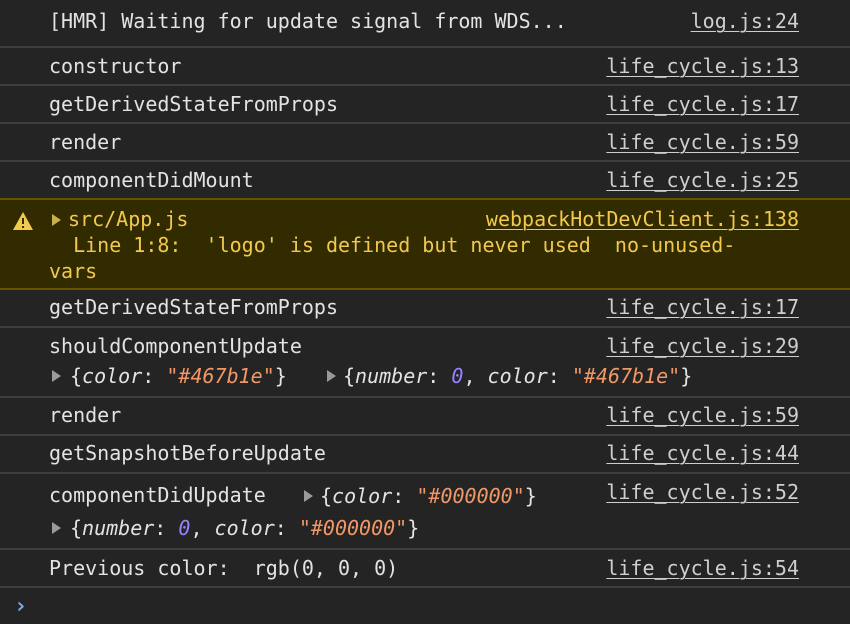 The image size is (850, 624). Describe the element at coordinates (428, 496) in the screenshot. I see `object-preview: {color: "#000000"}` at that location.